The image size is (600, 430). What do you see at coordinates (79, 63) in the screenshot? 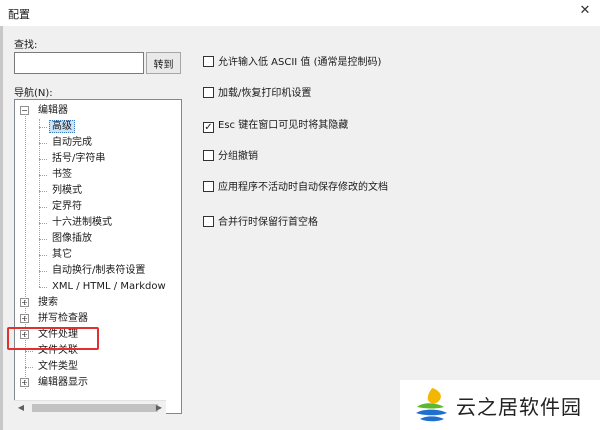
I see `search-input` at bounding box center [79, 63].